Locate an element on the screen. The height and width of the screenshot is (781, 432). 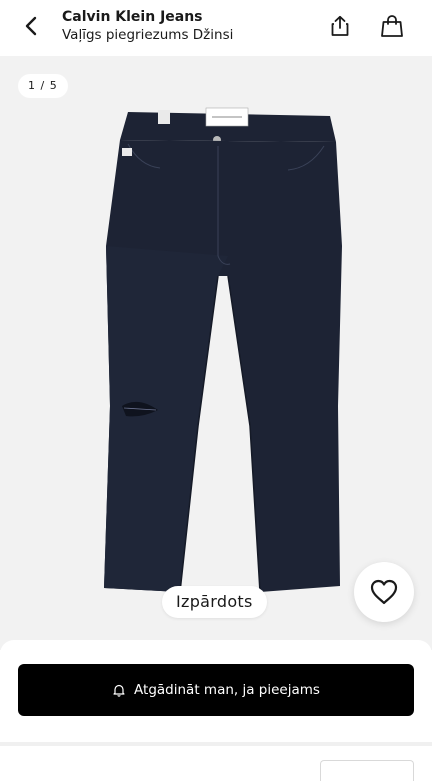
share-icon is located at coordinates (340, 25).